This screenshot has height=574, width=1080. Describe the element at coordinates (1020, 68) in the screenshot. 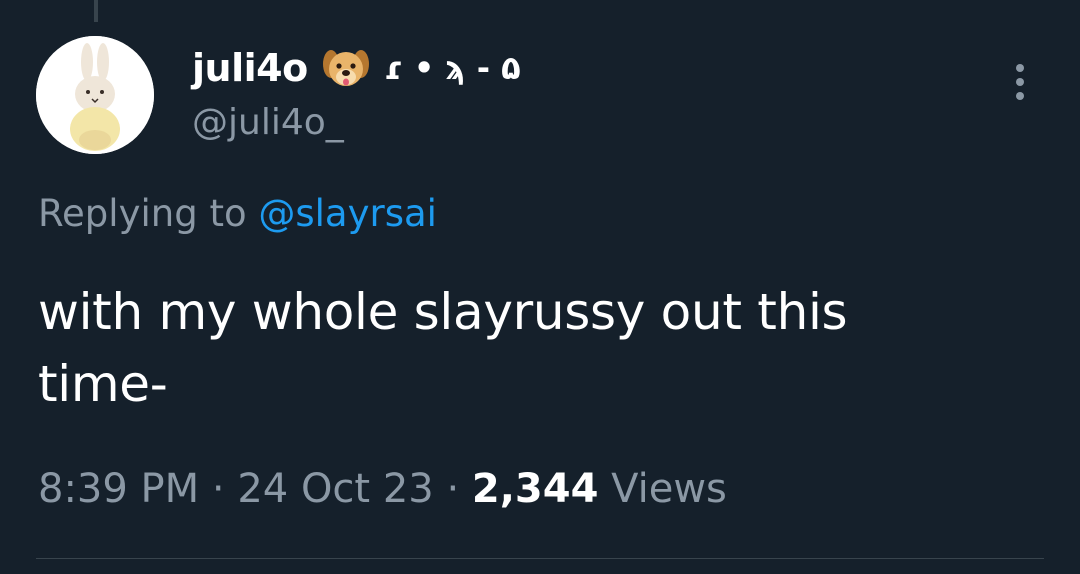

I see `more-options-icon` at that location.